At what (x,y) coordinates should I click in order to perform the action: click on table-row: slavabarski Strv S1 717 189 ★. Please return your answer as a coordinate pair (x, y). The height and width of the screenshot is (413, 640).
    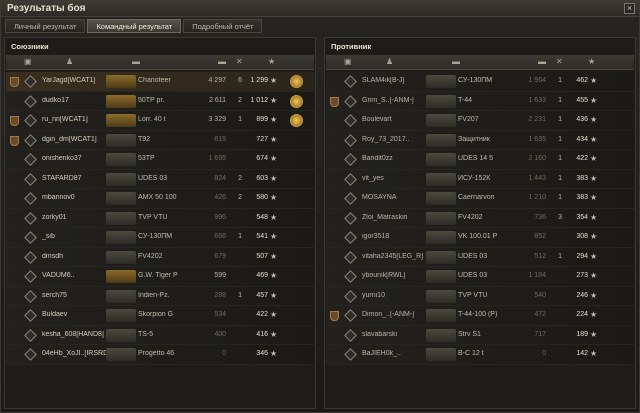
    Looking at the image, I should click on (480, 335).